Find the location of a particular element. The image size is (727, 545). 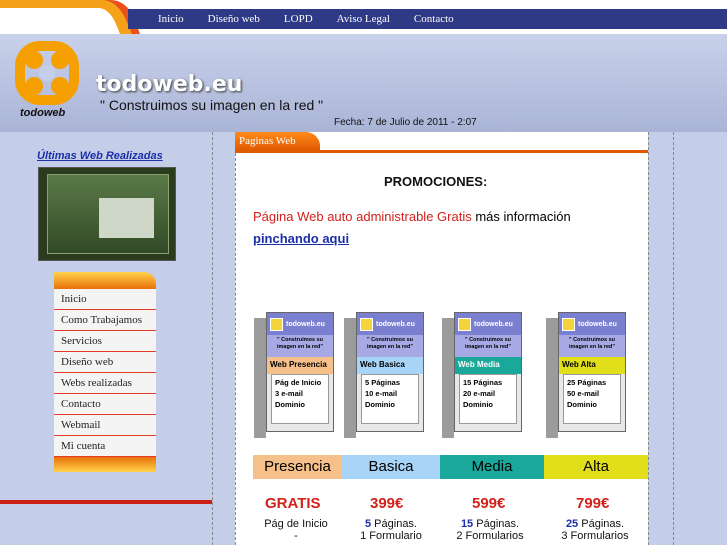

recent-work-thumbnail is located at coordinates (107, 214).